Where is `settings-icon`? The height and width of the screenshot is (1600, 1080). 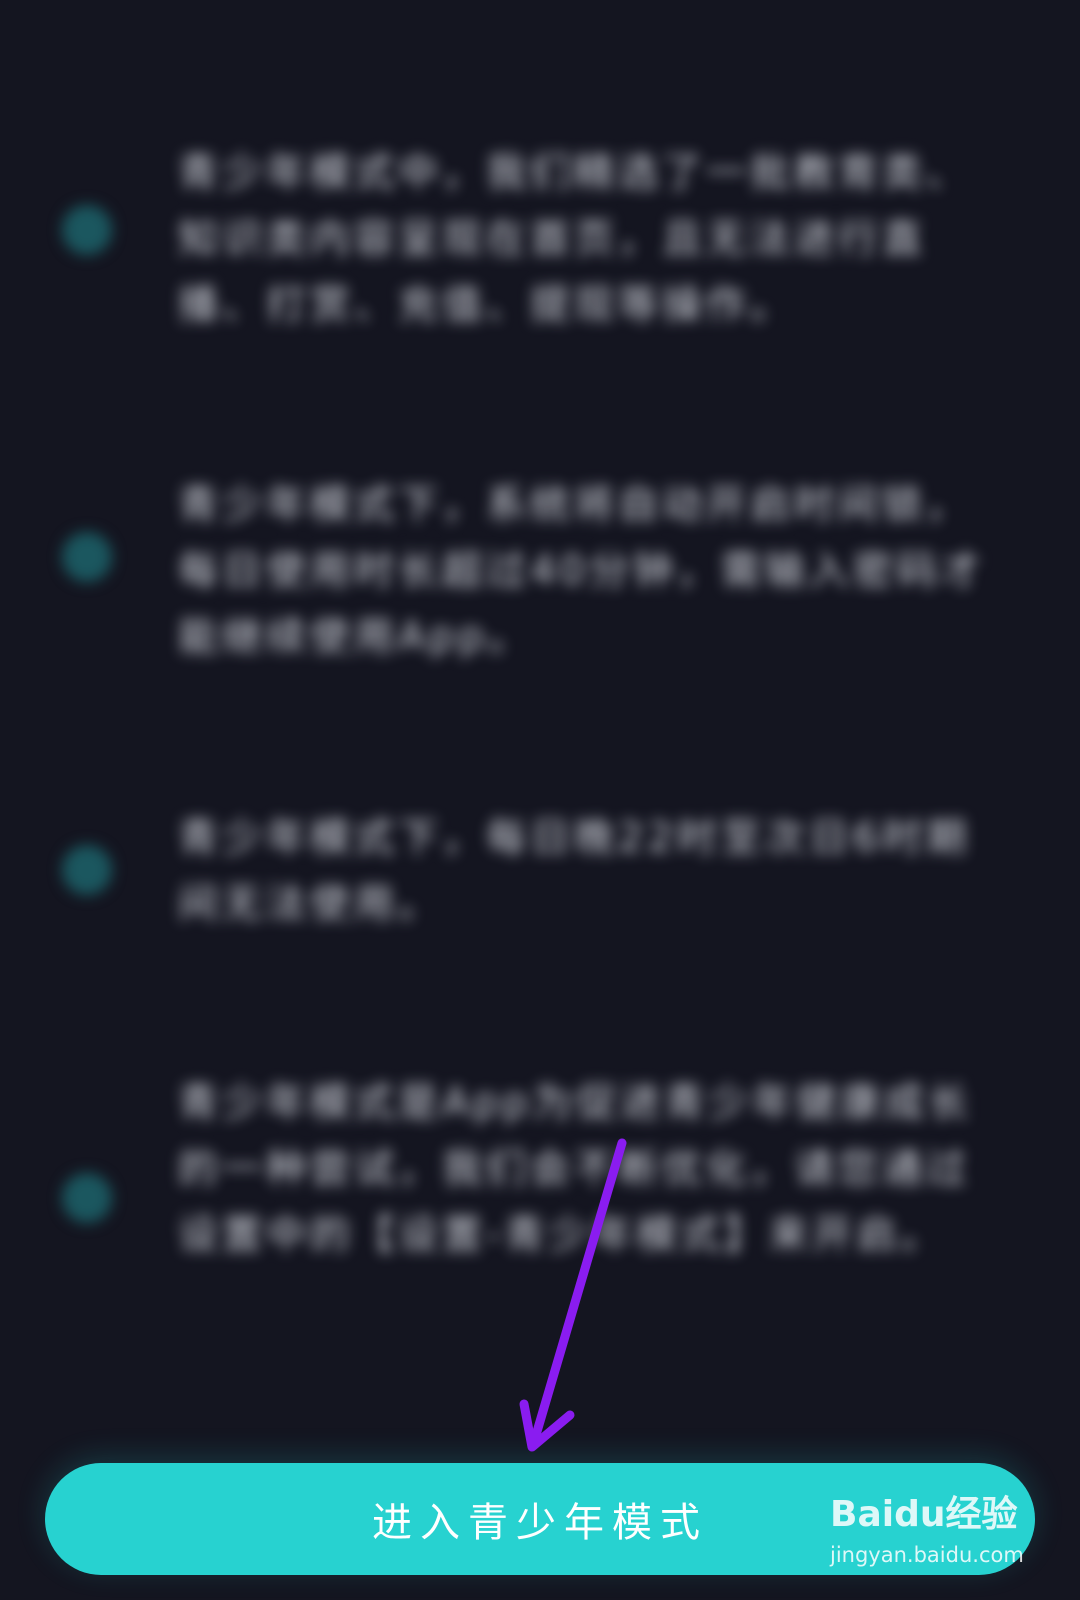 settings-icon is located at coordinates (87, 1198).